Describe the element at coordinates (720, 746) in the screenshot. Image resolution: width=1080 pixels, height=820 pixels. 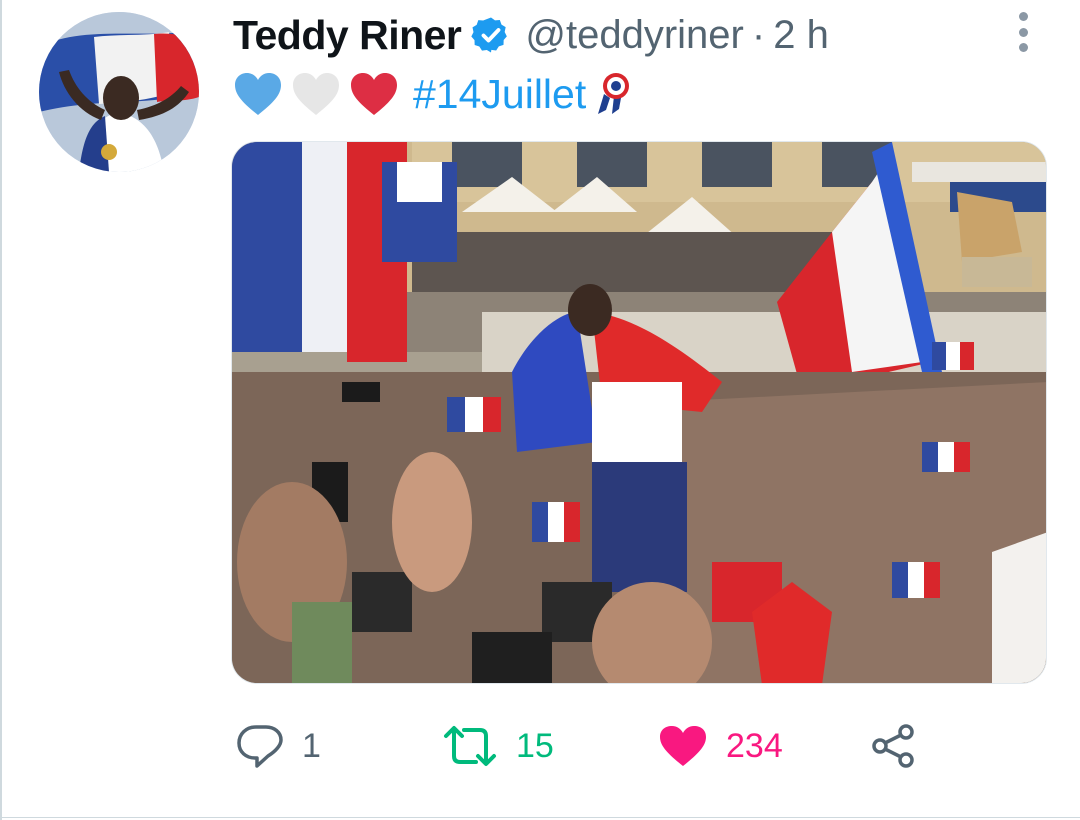
I see `like-button: 234` at that location.